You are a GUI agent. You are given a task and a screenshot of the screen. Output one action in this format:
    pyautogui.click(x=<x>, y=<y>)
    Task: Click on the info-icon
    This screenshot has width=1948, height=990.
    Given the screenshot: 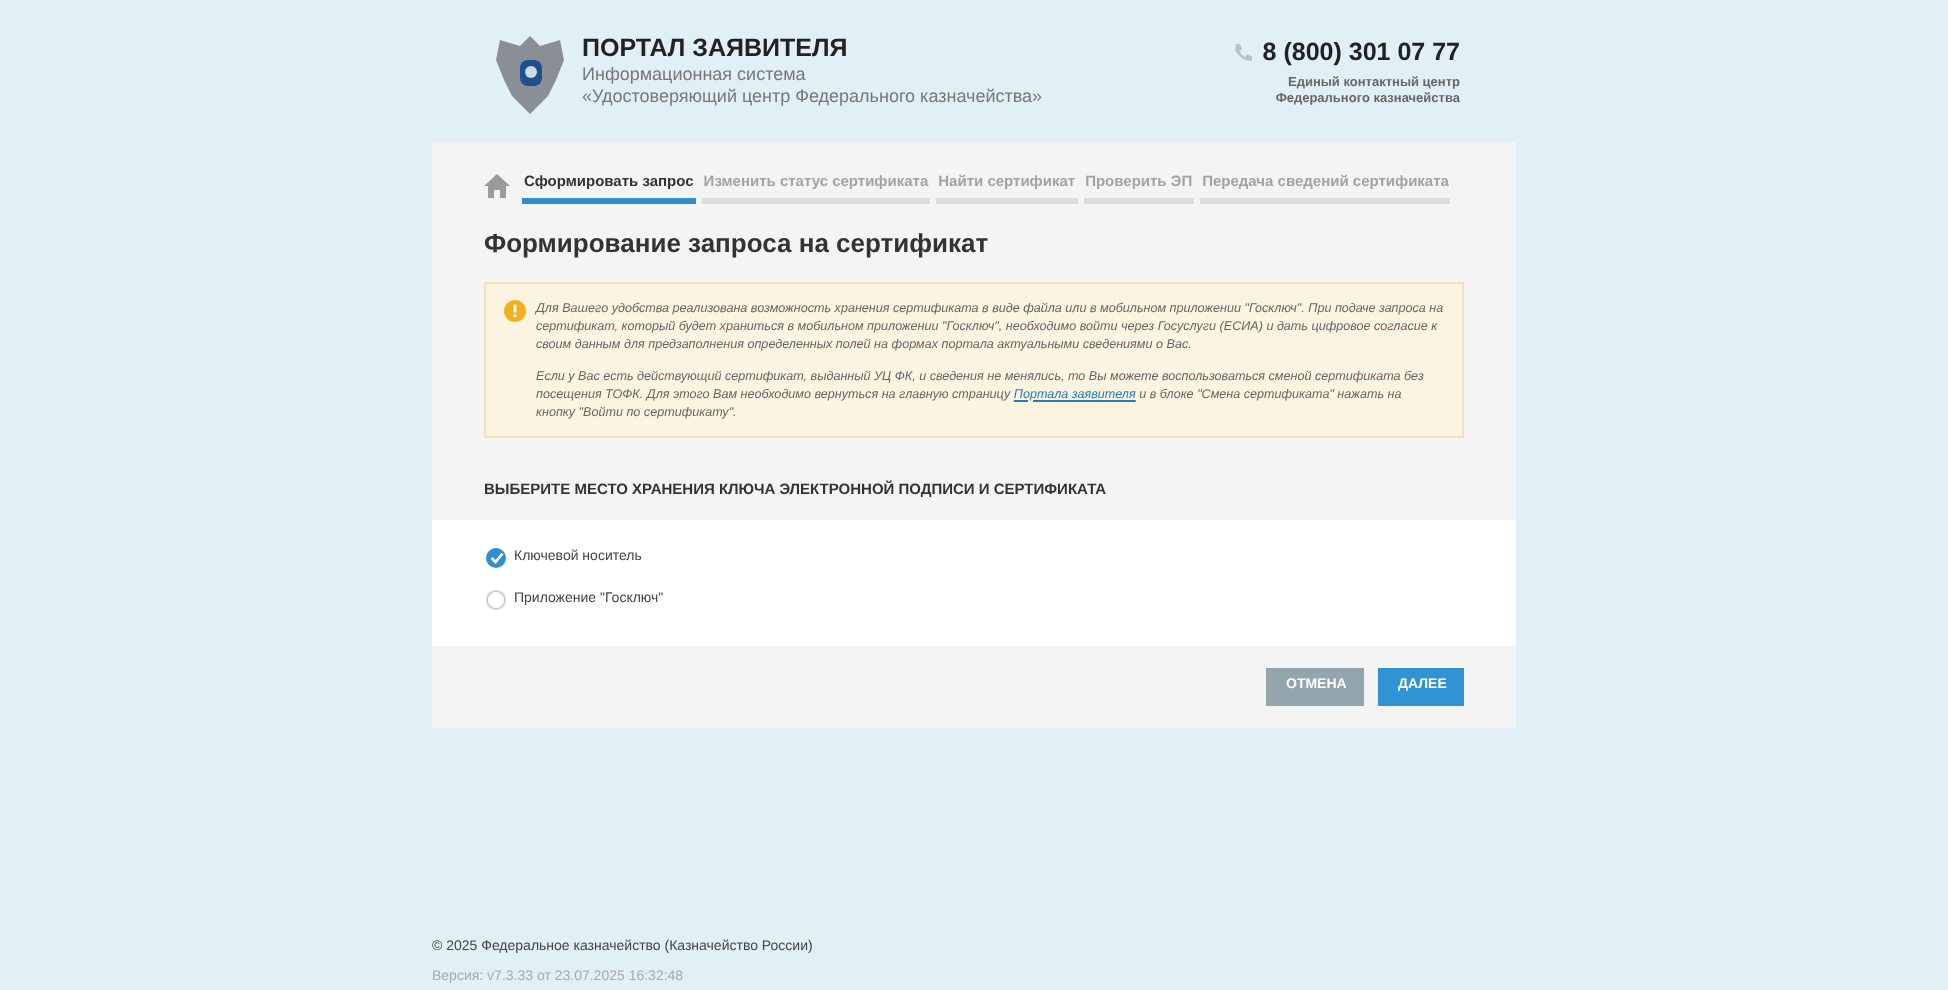 What is the action you would take?
    pyautogui.click(x=515, y=310)
    